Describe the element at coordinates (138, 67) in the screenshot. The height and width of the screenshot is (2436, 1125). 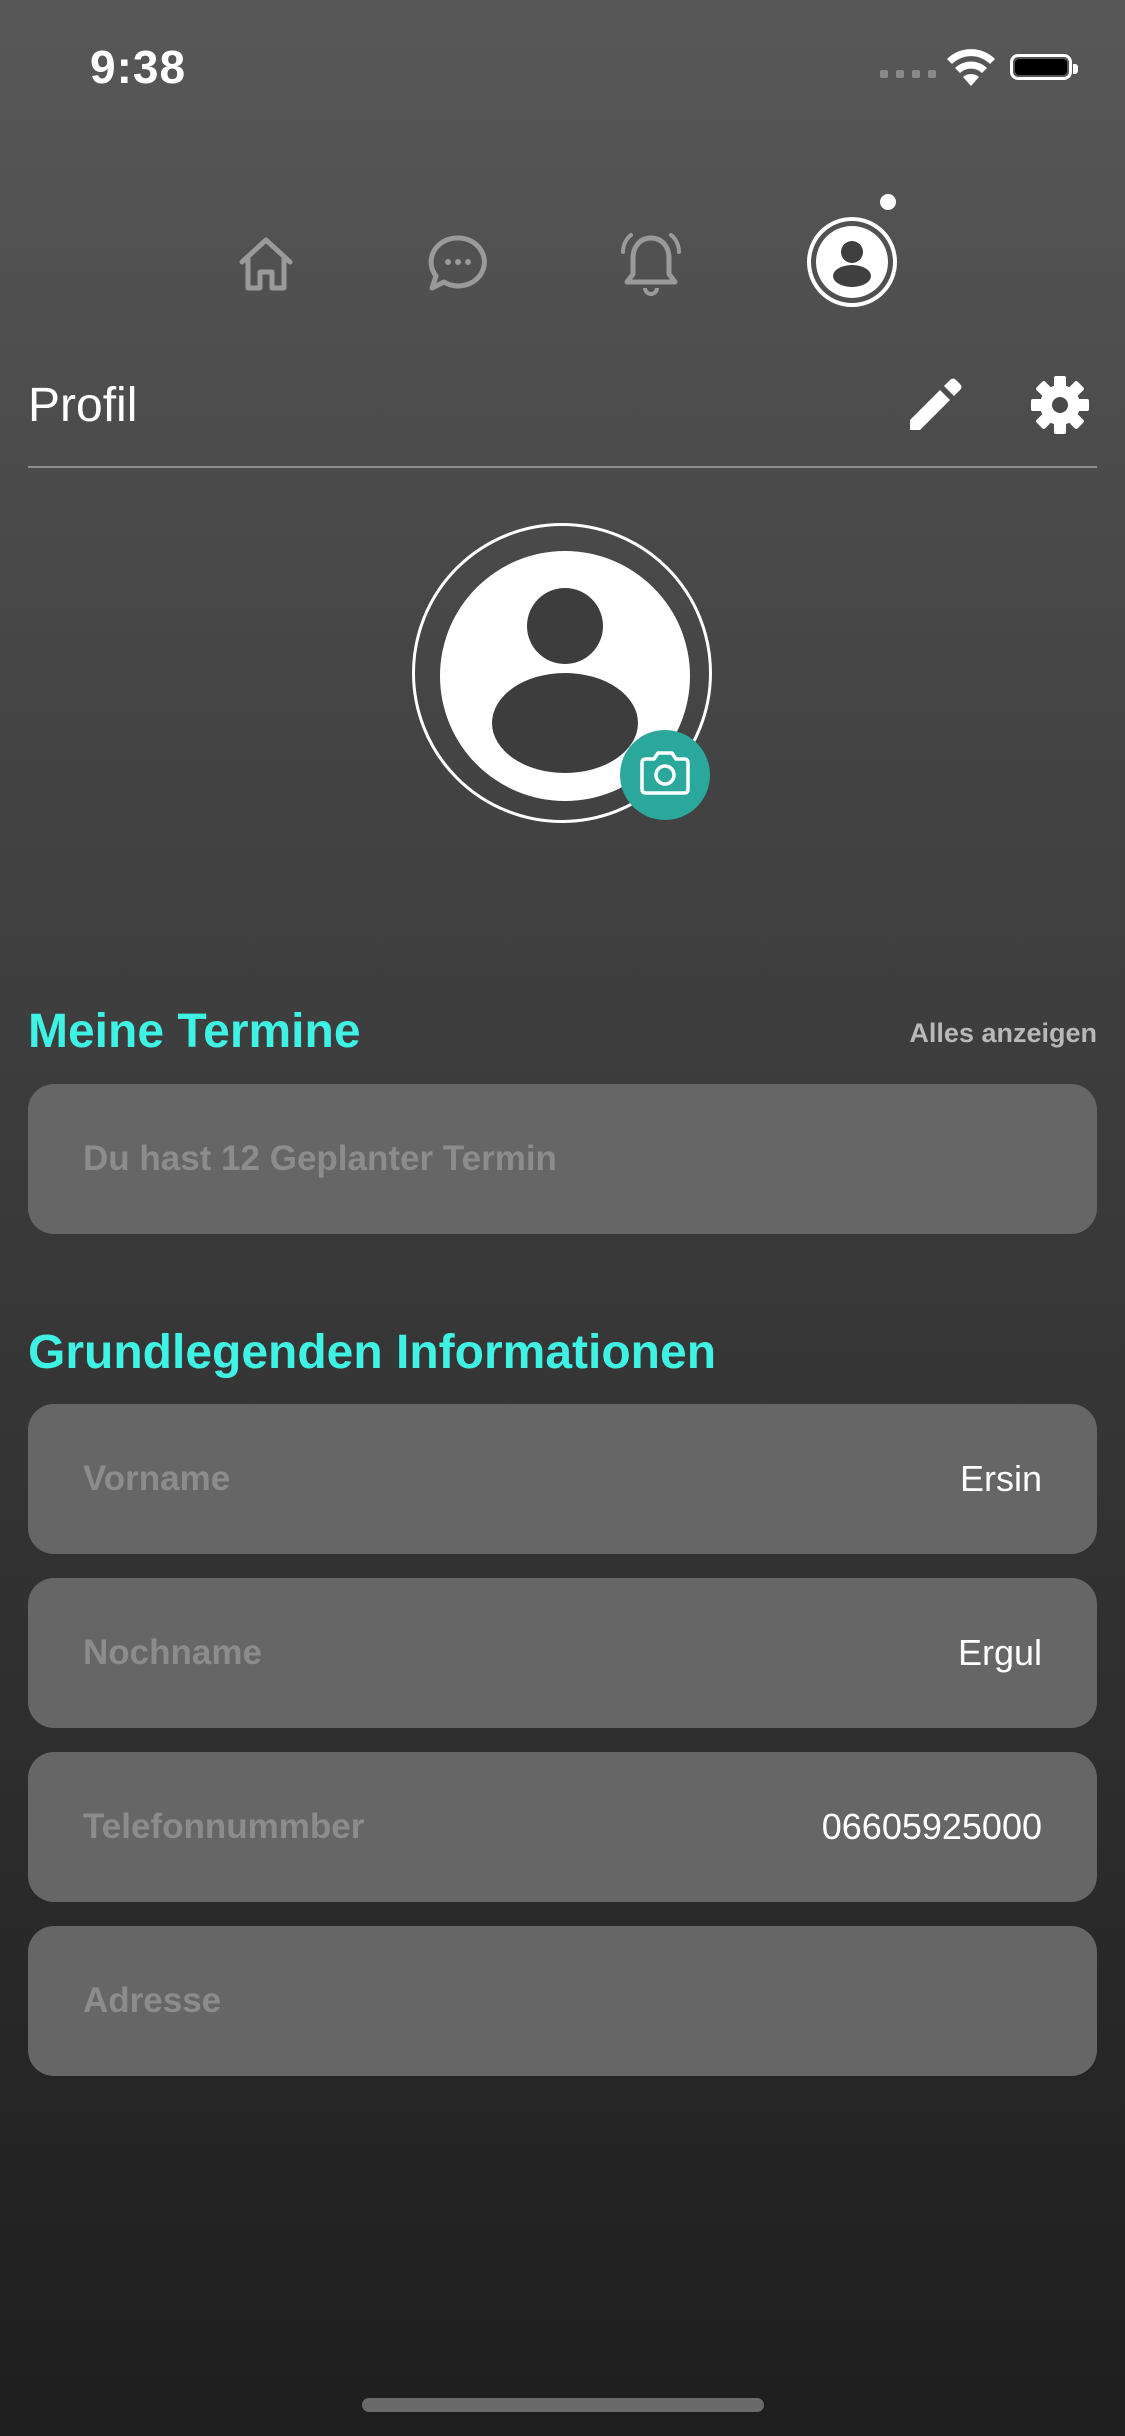
I see `status-time: 9:38` at that location.